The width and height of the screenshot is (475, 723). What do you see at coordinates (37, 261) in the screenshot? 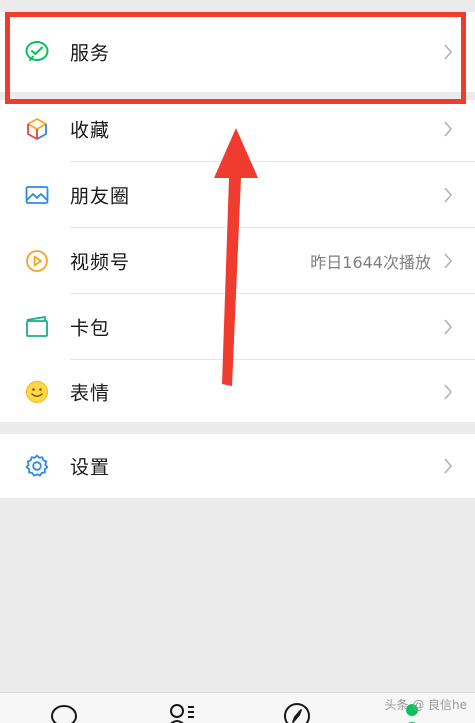
I see `play-circle-icon` at bounding box center [37, 261].